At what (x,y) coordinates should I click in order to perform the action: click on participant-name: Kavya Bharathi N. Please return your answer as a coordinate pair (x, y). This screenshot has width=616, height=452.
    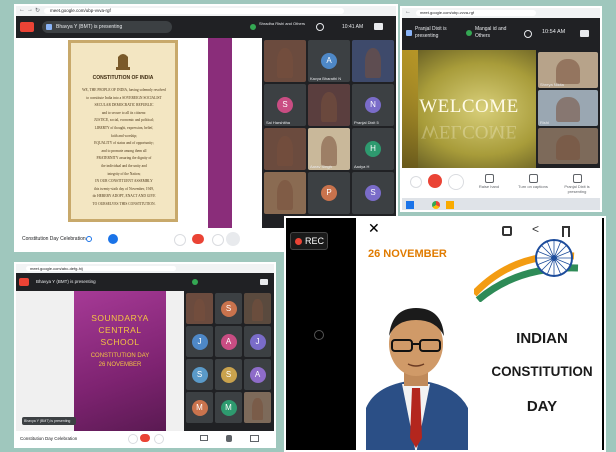
    Looking at the image, I should click on (326, 78).